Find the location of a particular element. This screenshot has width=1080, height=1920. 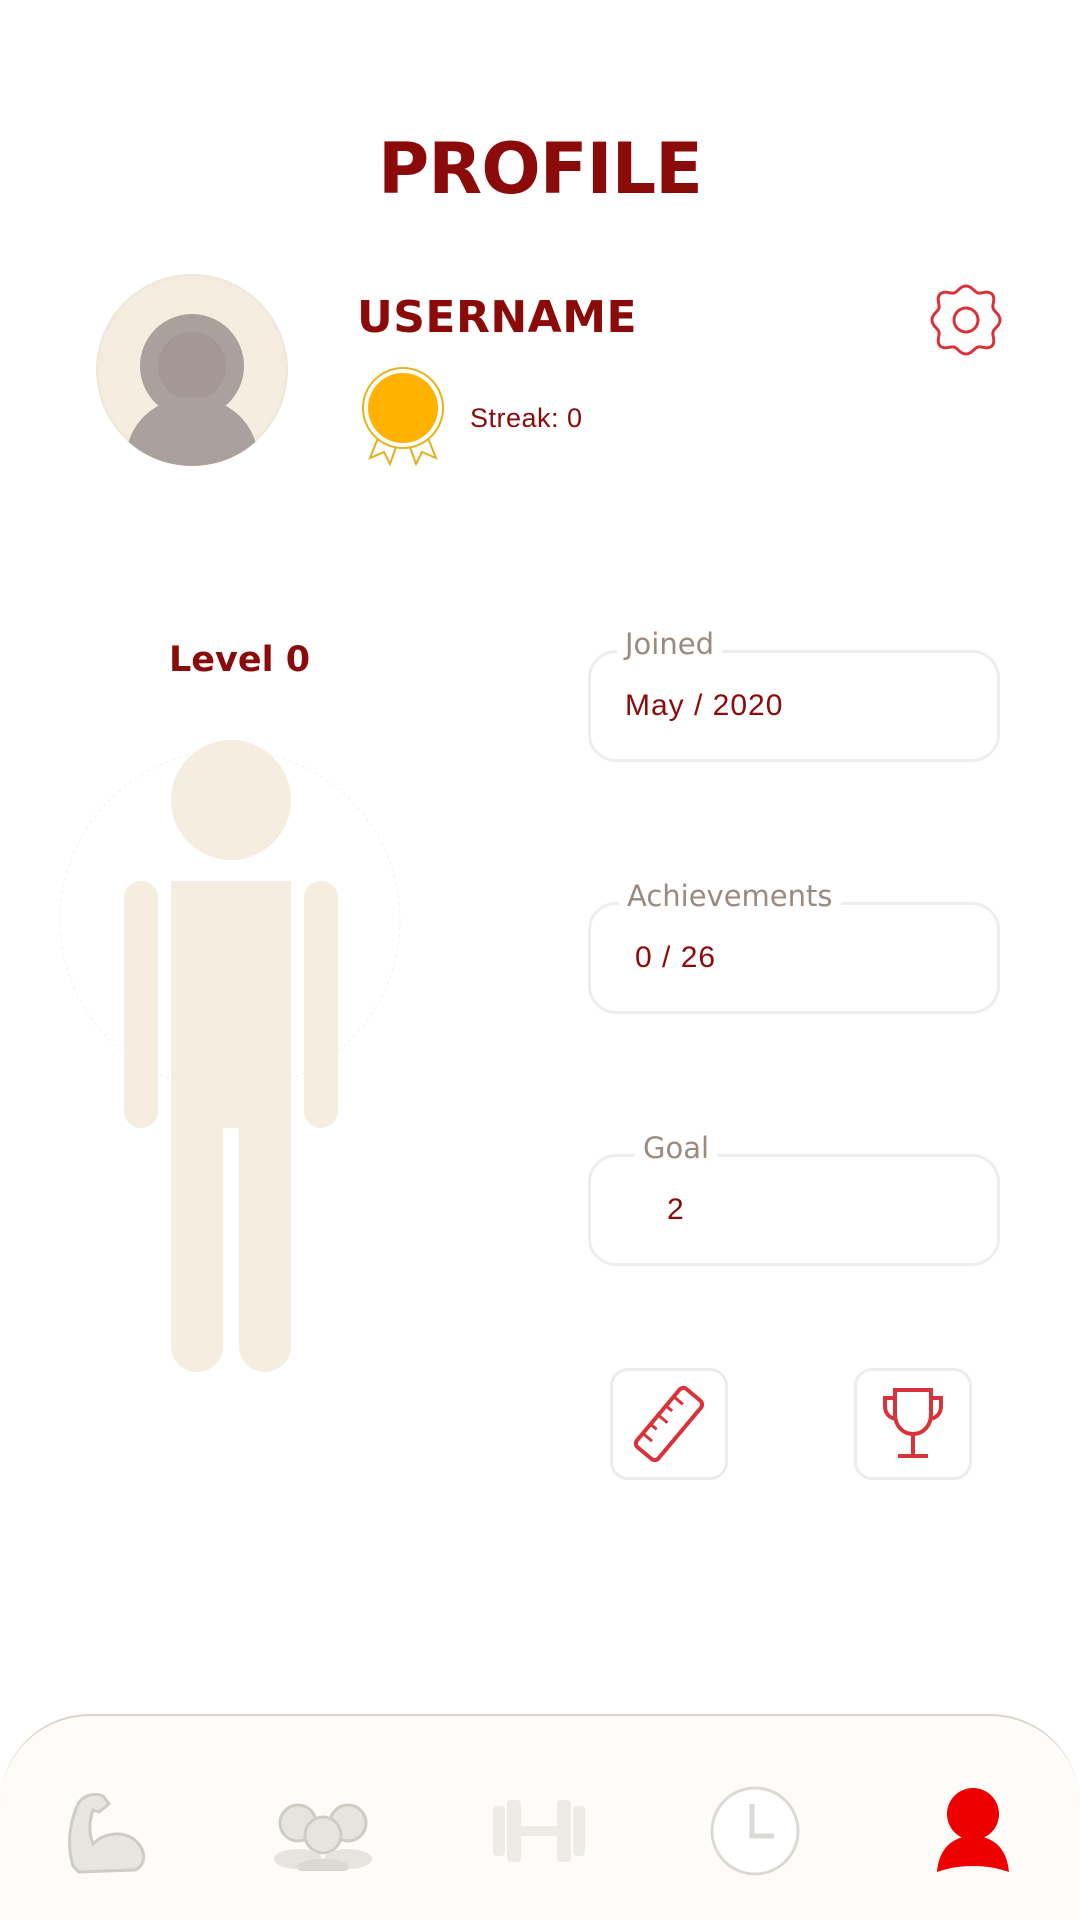

settings-button is located at coordinates (966, 320).